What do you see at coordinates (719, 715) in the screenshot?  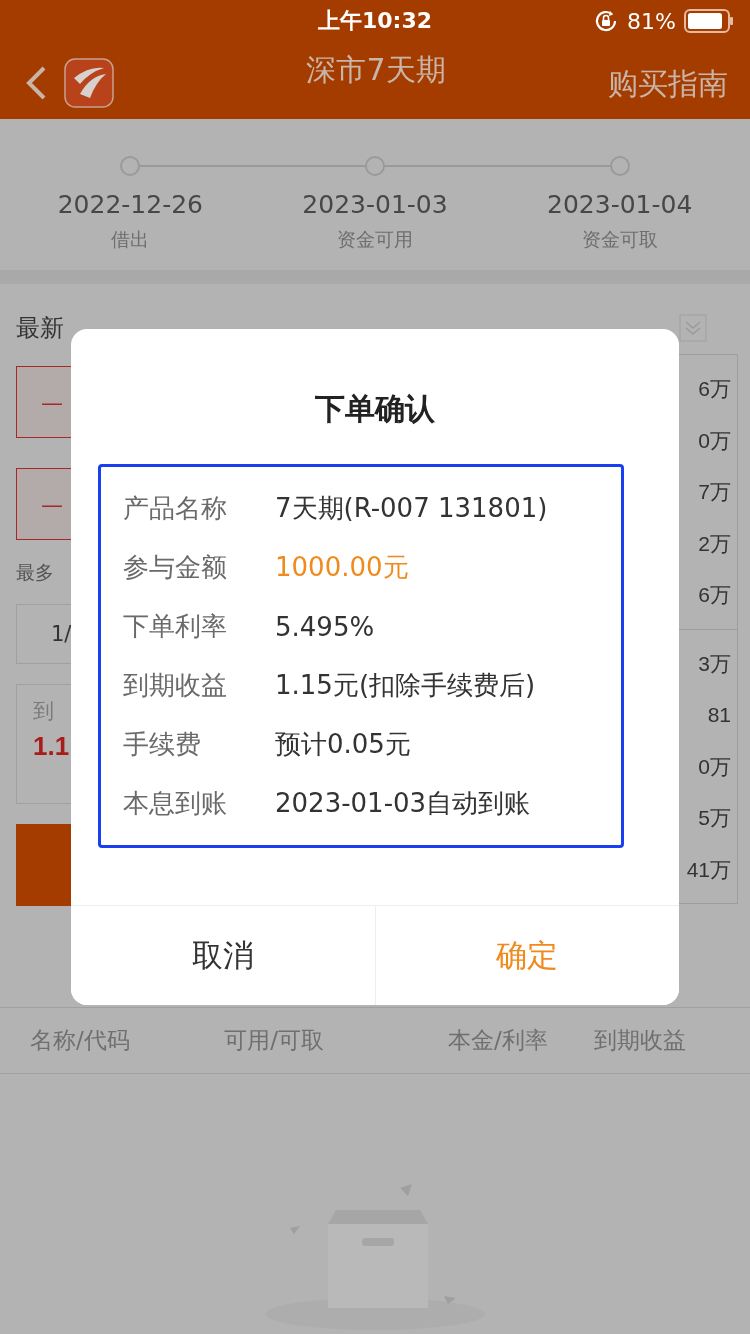 I see `quote-volume: 81` at bounding box center [719, 715].